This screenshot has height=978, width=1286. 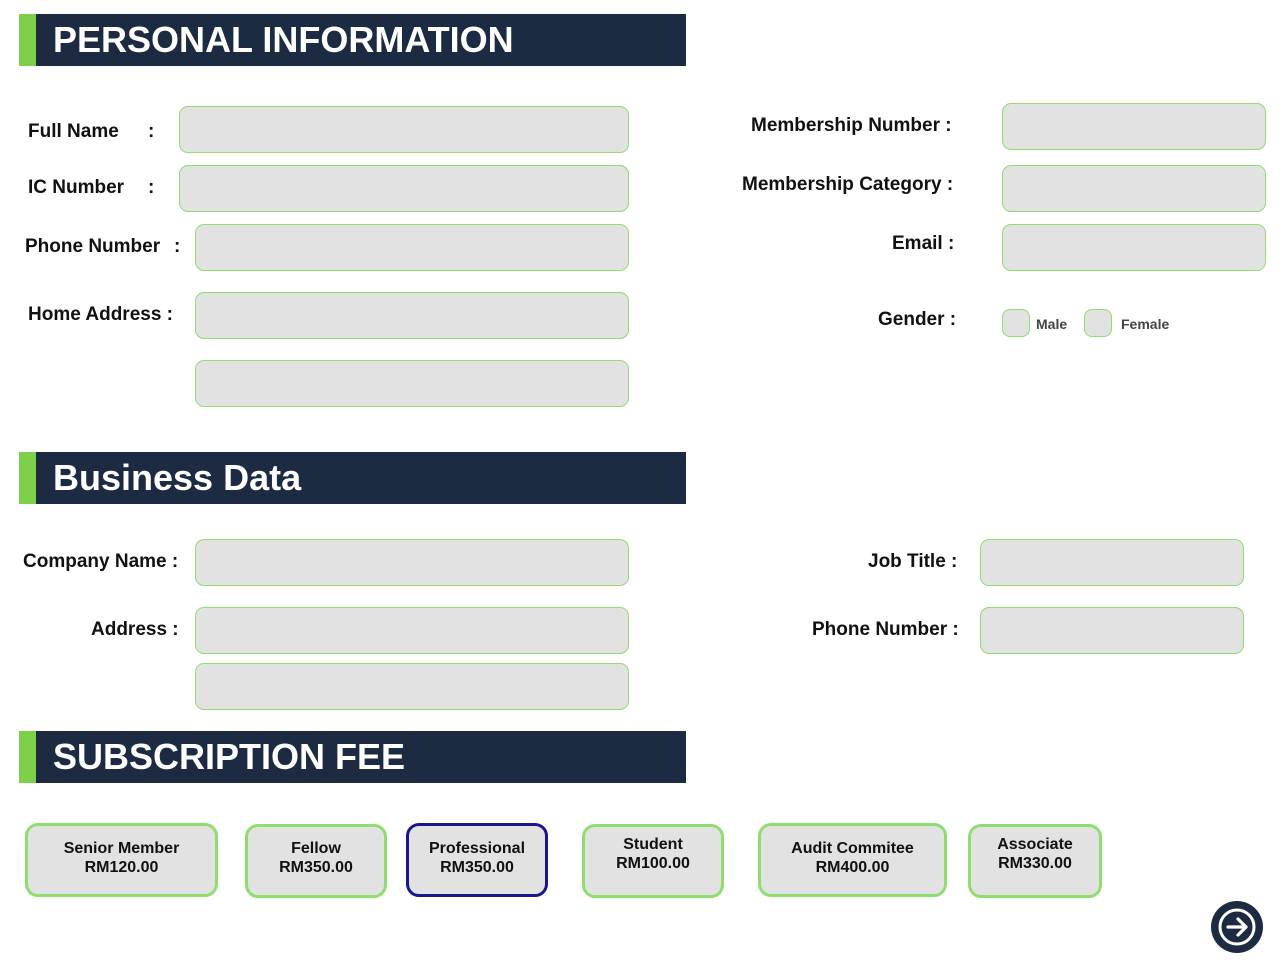 What do you see at coordinates (1098, 323) in the screenshot?
I see `gender-female-checkbox` at bounding box center [1098, 323].